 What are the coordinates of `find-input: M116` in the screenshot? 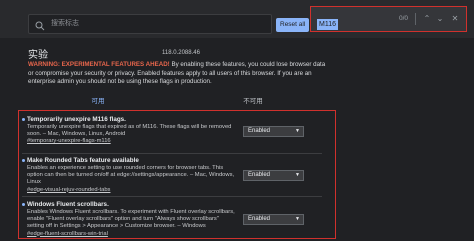 It's located at (357, 21).